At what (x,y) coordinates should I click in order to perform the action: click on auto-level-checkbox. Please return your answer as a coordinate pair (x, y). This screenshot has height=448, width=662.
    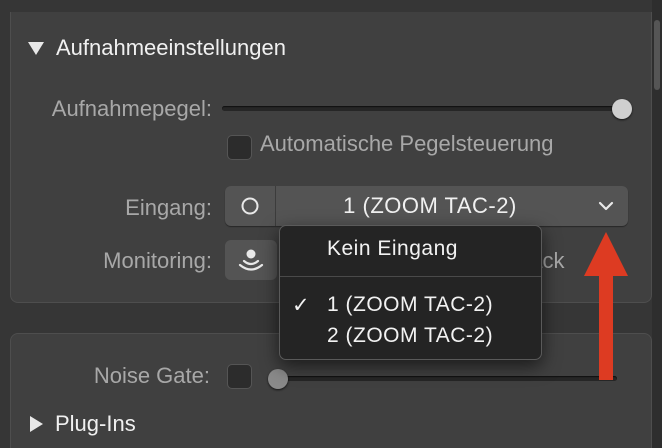
    Looking at the image, I should click on (239, 147).